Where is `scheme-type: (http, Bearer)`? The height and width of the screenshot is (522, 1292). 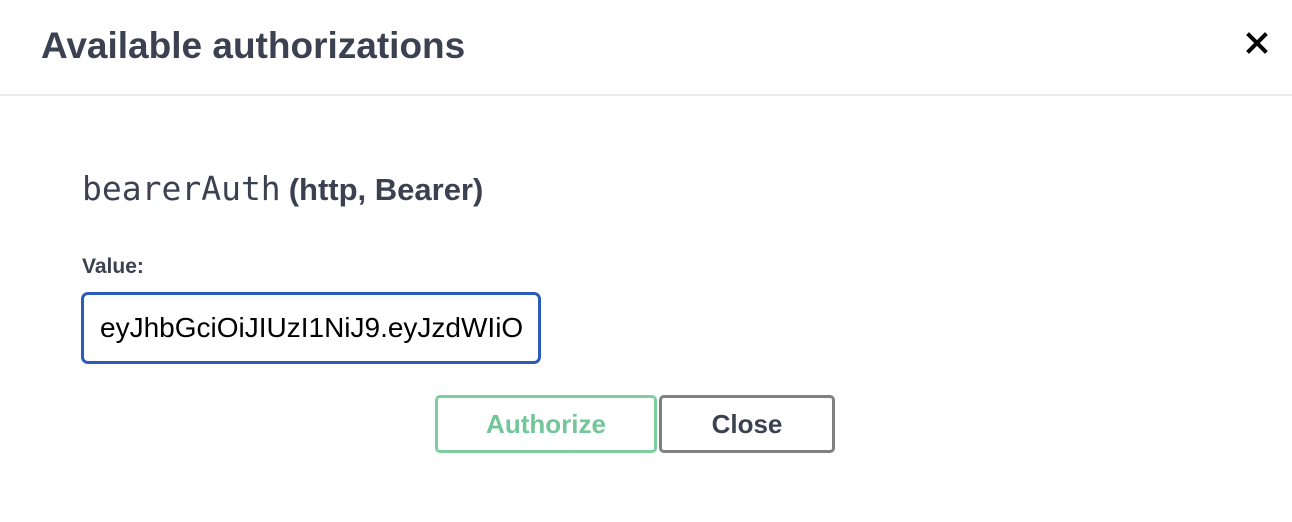
scheme-type: (http, Bearer) is located at coordinates (386, 189).